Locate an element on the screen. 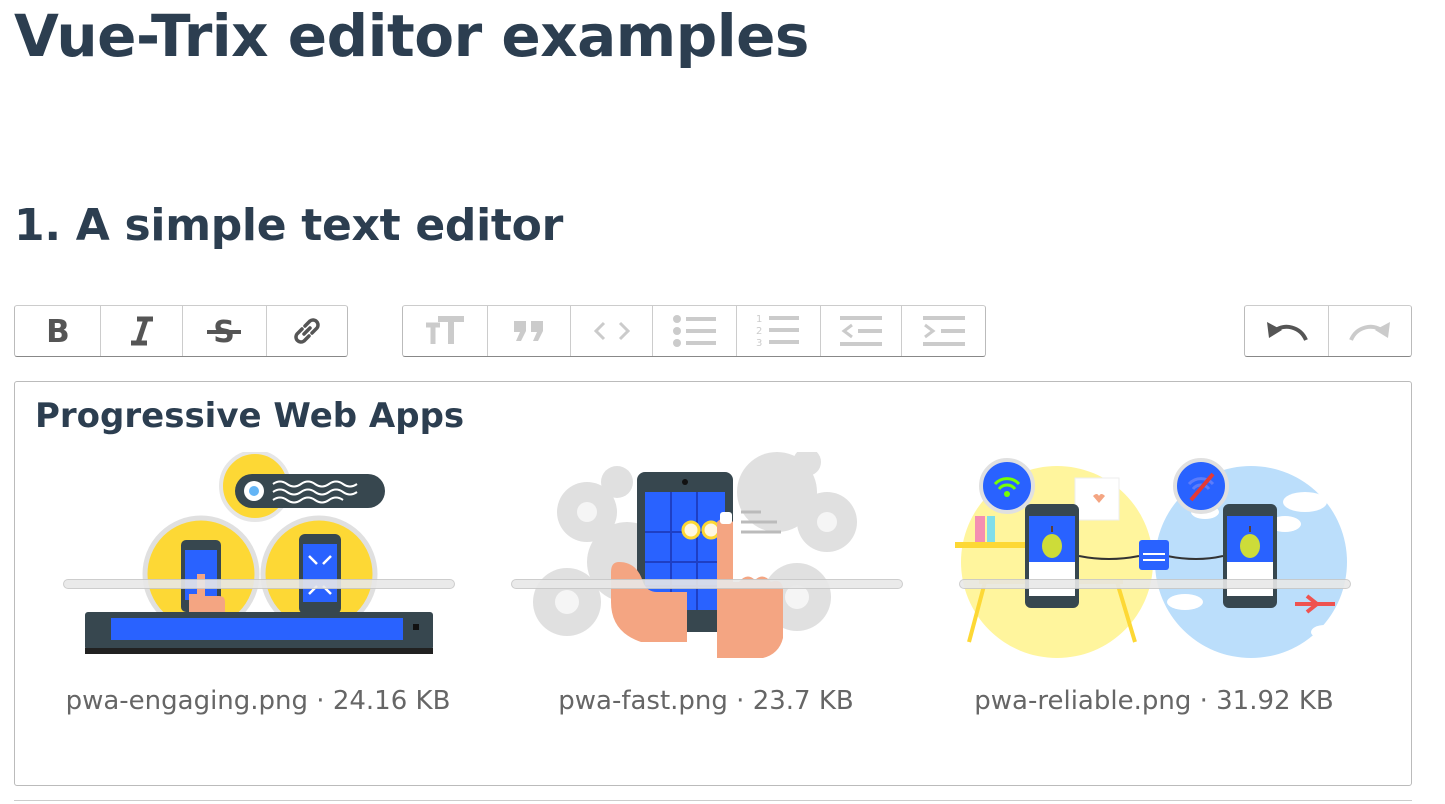  strikethrough-icon: S is located at coordinates (224, 331).